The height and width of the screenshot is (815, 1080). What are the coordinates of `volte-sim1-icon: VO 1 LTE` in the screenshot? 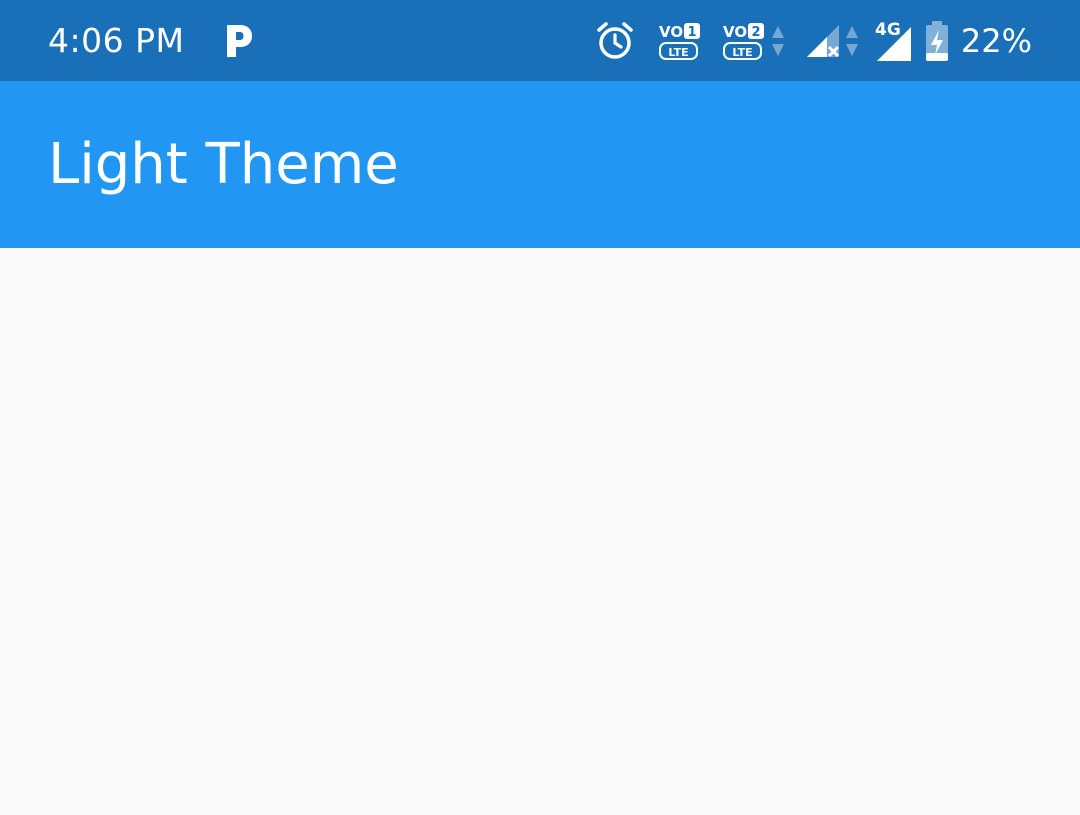 It's located at (679, 41).